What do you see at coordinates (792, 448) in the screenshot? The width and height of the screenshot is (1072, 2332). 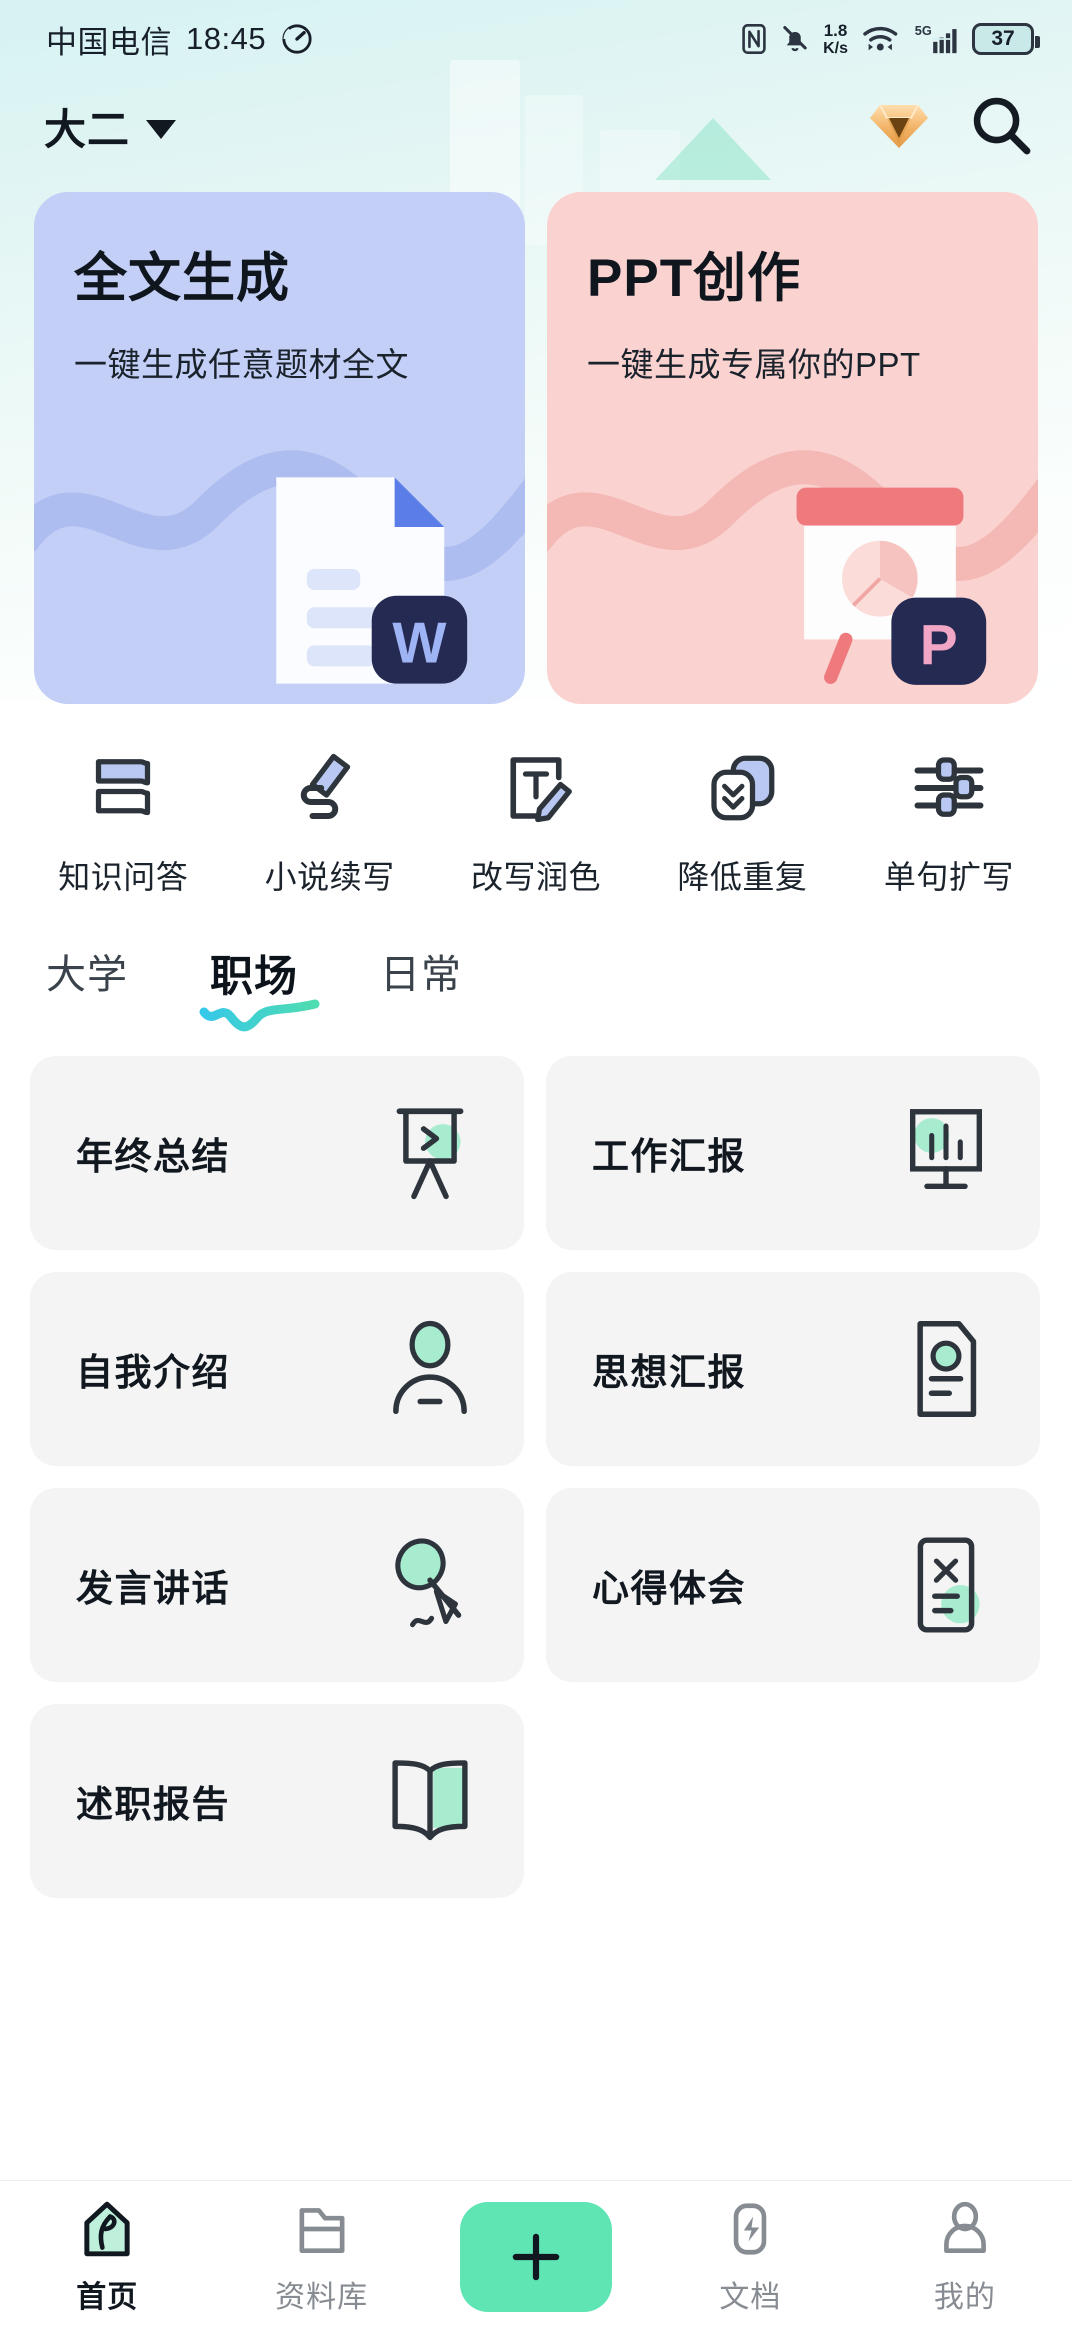 I see `hero-card-ppt: PPT创作 一键生成专属你的PPT P` at bounding box center [792, 448].